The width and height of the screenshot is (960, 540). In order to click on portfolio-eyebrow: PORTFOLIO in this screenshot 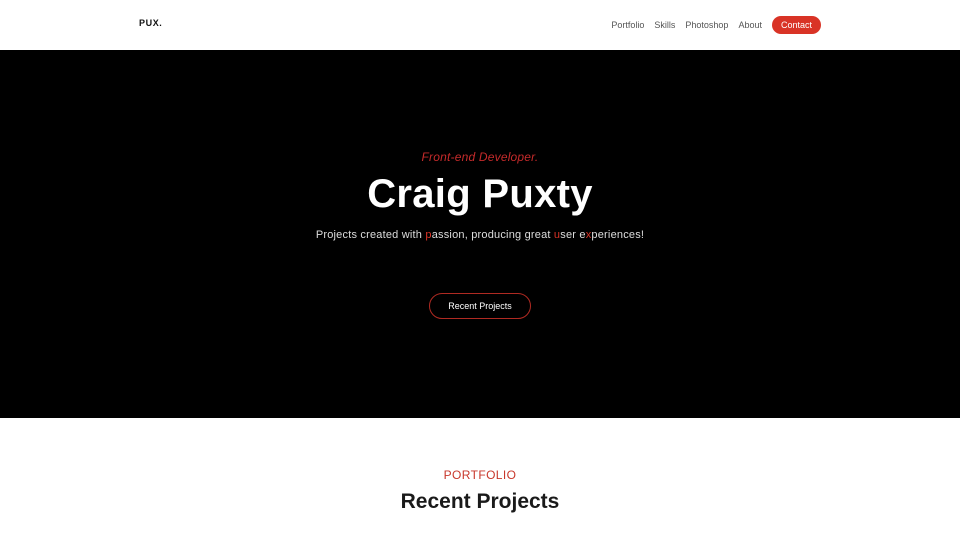, I will do `click(480, 475)`.